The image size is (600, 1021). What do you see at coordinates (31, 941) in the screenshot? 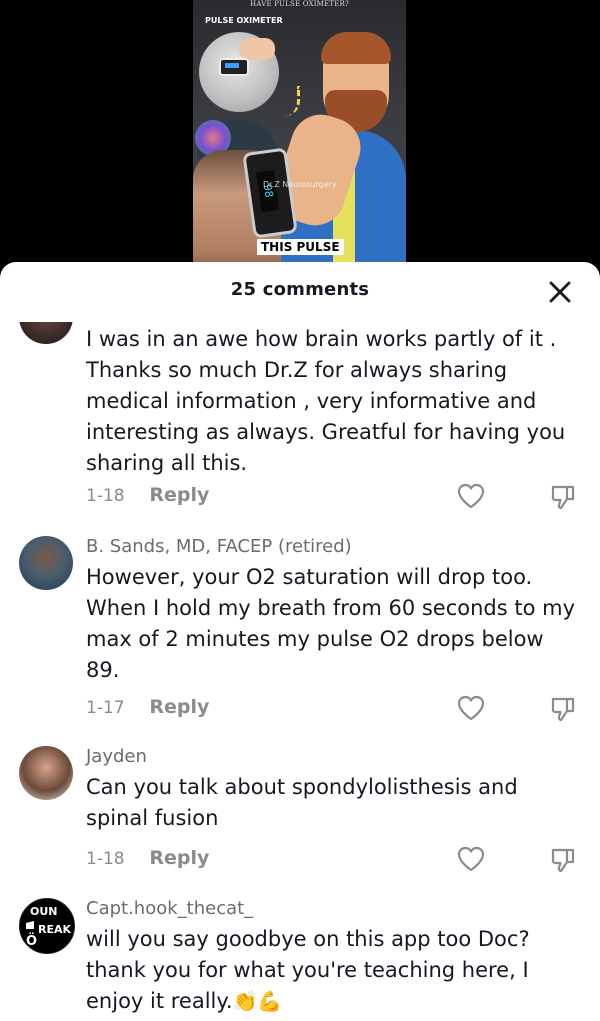
I see `svg-text: Ö` at bounding box center [31, 941].